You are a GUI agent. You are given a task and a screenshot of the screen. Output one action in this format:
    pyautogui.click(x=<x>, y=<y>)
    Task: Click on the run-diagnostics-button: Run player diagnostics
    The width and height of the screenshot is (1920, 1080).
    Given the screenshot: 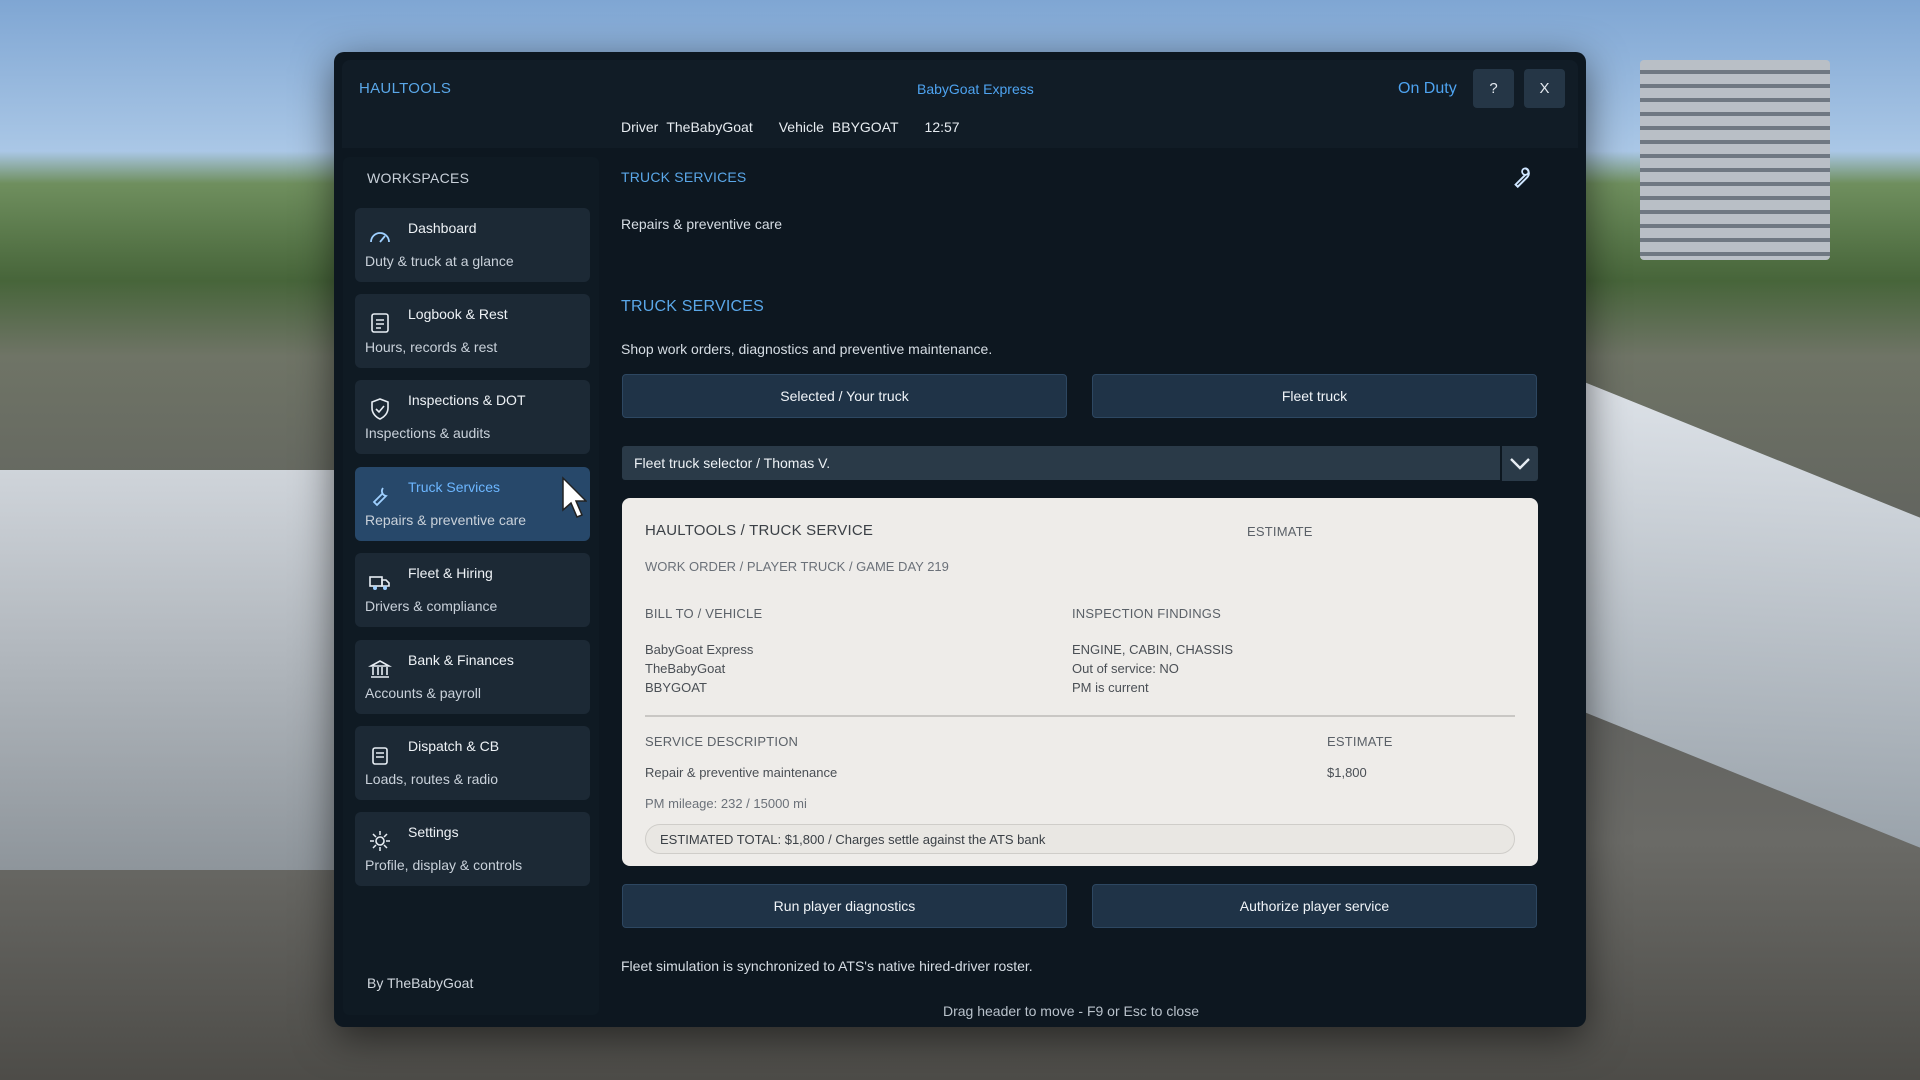 What is the action you would take?
    pyautogui.click(x=844, y=906)
    